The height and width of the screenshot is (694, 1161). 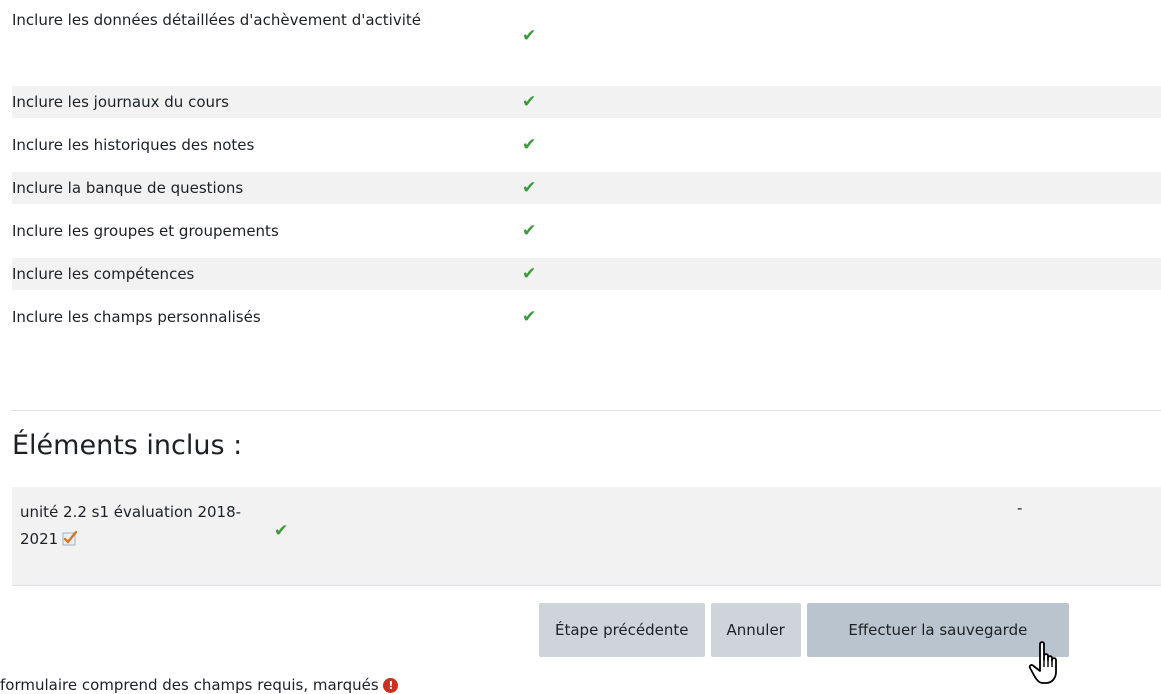 I want to click on setting-row-course-logs: Inclure les journaux du cours ✔, so click(x=586, y=102).